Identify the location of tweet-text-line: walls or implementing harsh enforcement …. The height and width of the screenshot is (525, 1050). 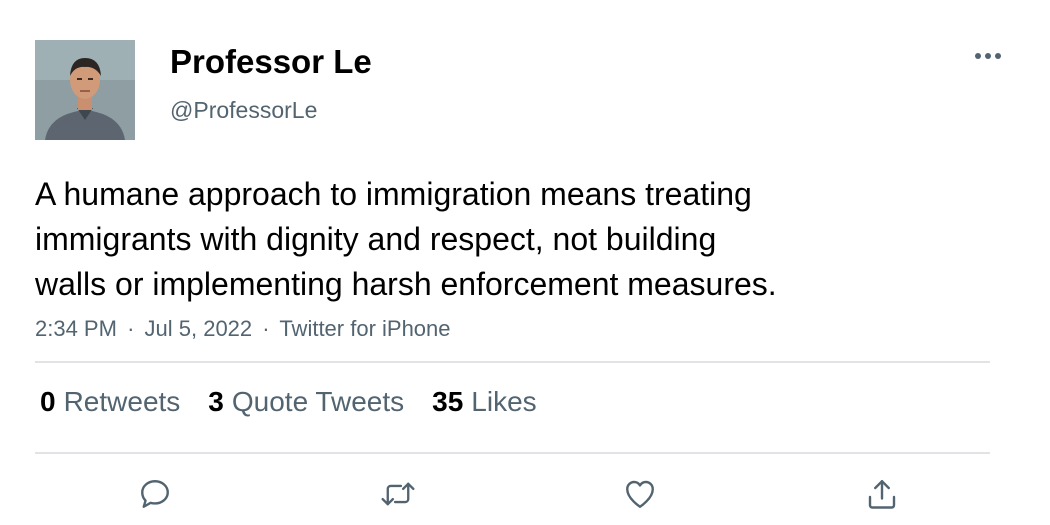
(406, 284).